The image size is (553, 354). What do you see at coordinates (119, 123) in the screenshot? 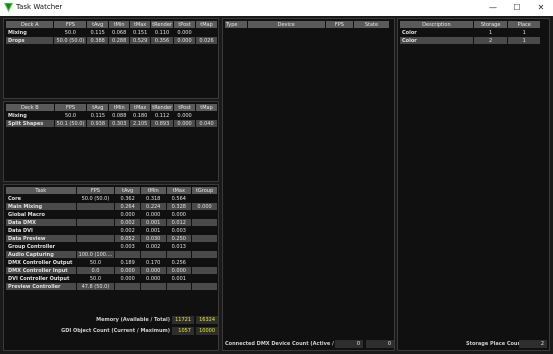
I see `cell: 0.303` at bounding box center [119, 123].